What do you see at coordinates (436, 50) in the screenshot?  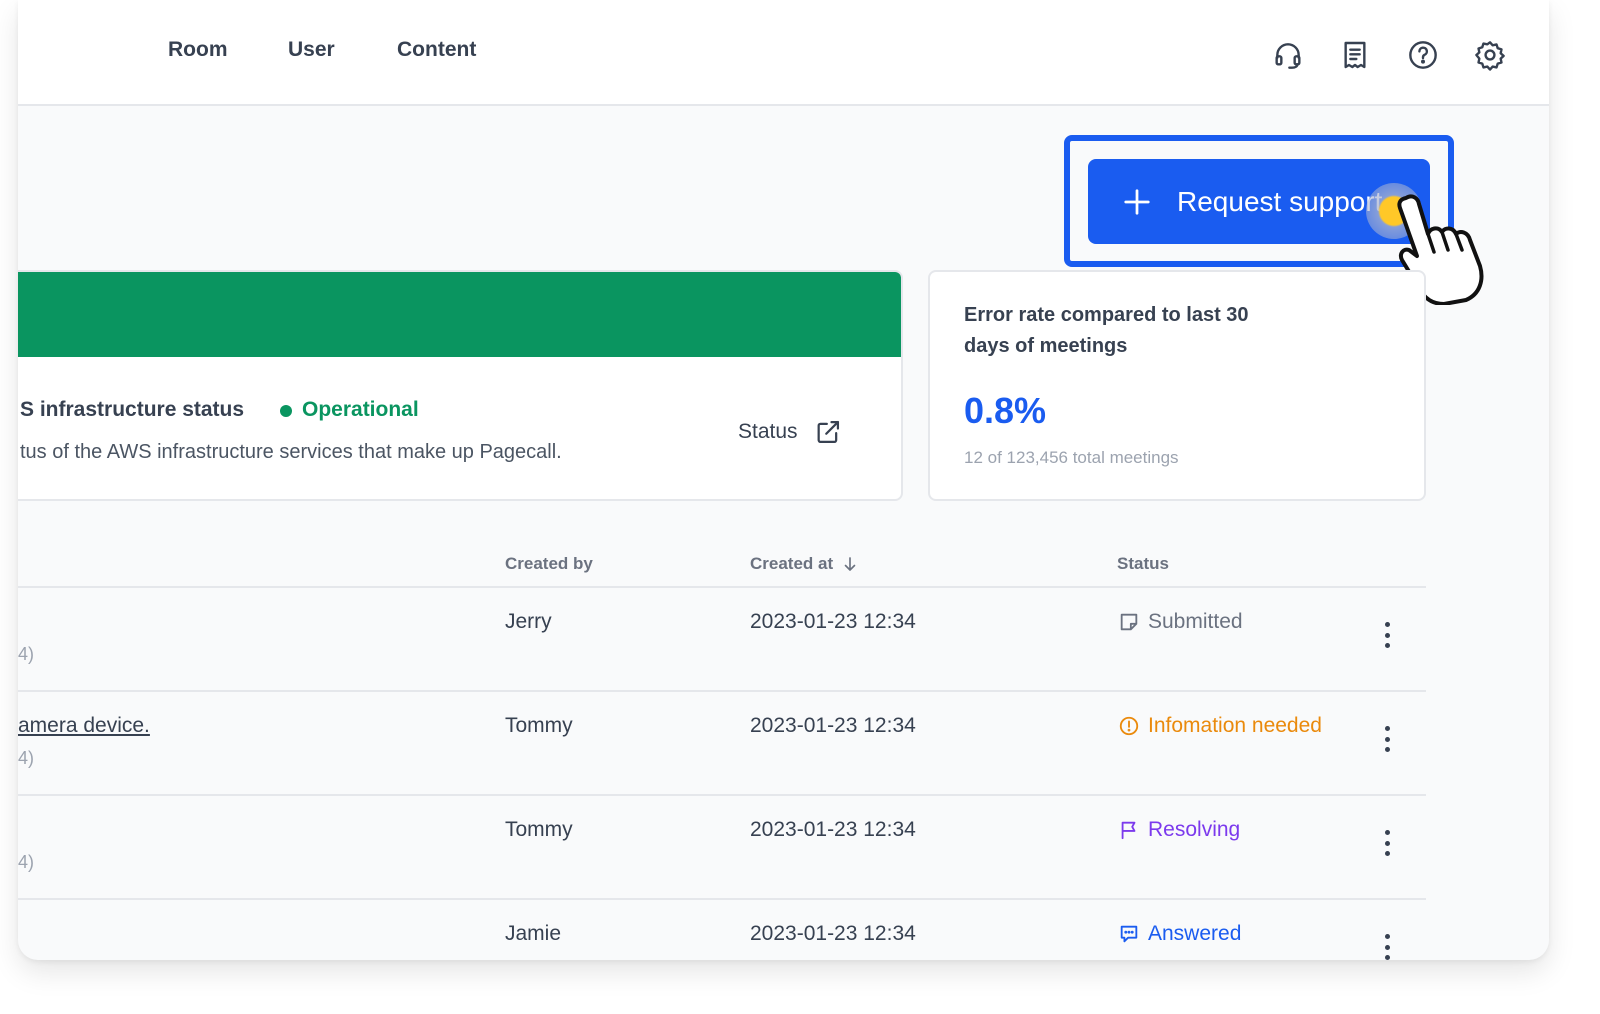 I see `nav-content: Content` at bounding box center [436, 50].